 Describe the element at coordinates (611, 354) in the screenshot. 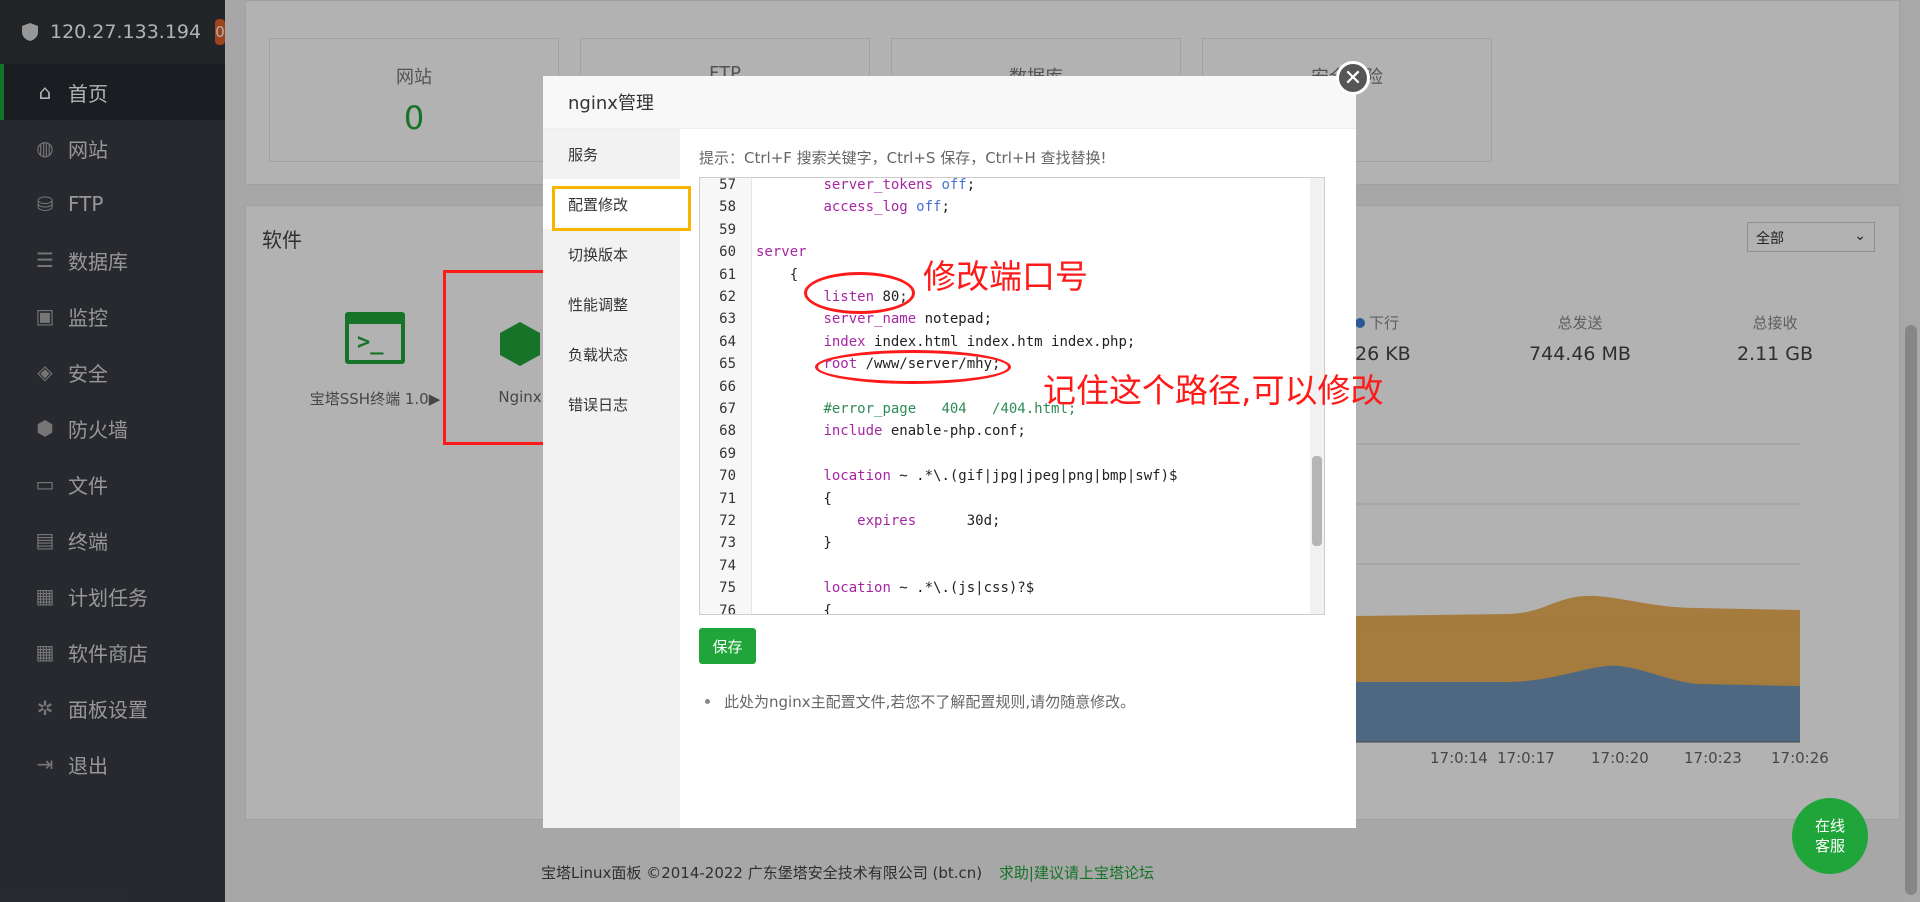

I see `modal-tab-4: 负载状态` at that location.